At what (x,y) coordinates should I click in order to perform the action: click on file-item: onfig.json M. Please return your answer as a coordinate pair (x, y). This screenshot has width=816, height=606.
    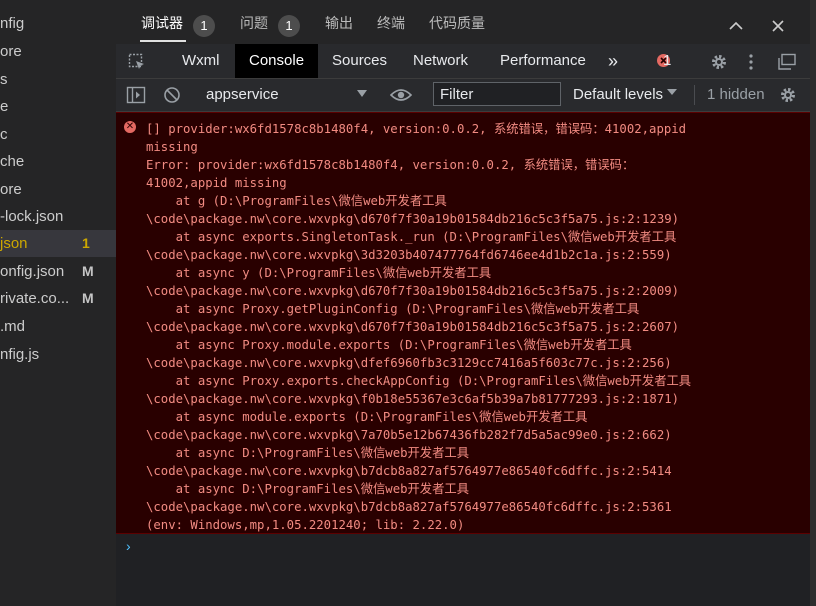
    Looking at the image, I should click on (58, 271).